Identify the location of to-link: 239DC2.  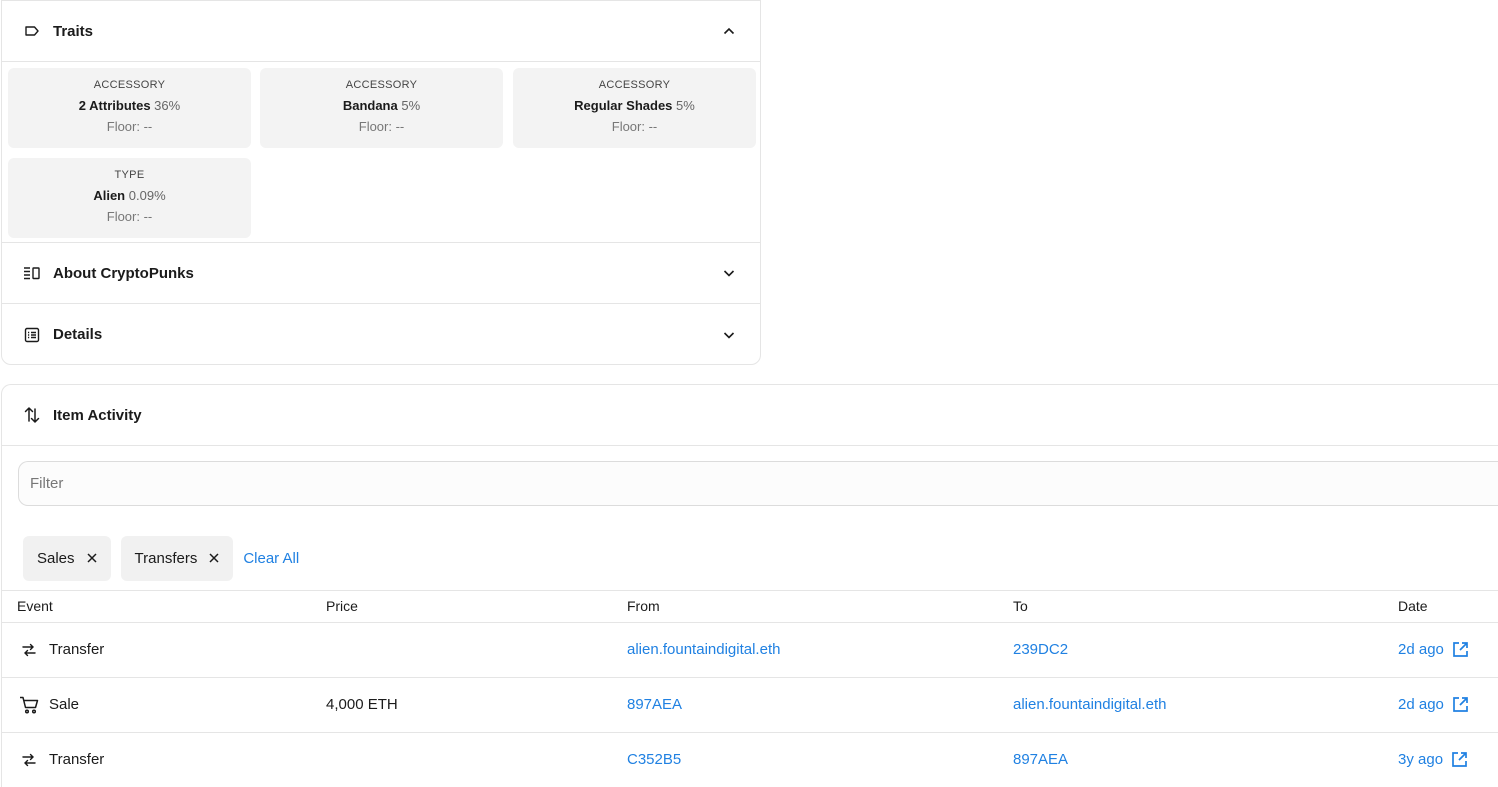
(1190, 650).